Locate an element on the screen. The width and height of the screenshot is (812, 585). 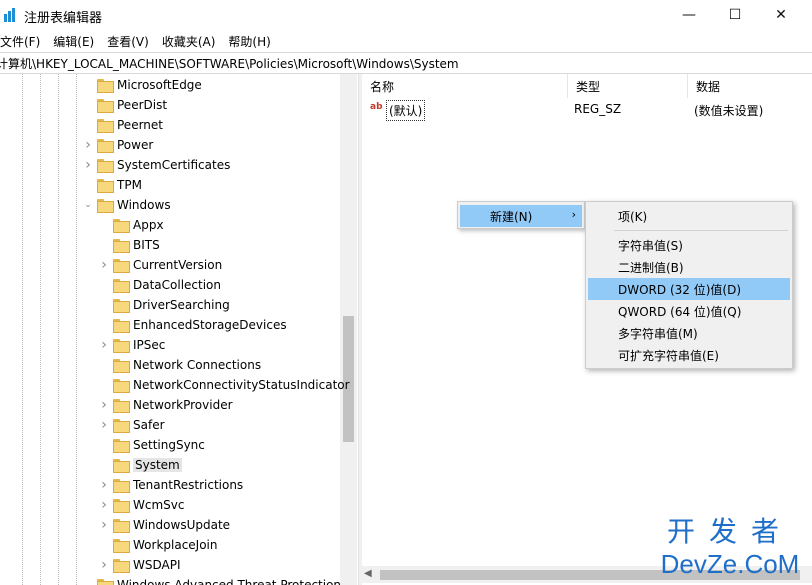
tree-item: TPM is located at coordinates (112, 185).